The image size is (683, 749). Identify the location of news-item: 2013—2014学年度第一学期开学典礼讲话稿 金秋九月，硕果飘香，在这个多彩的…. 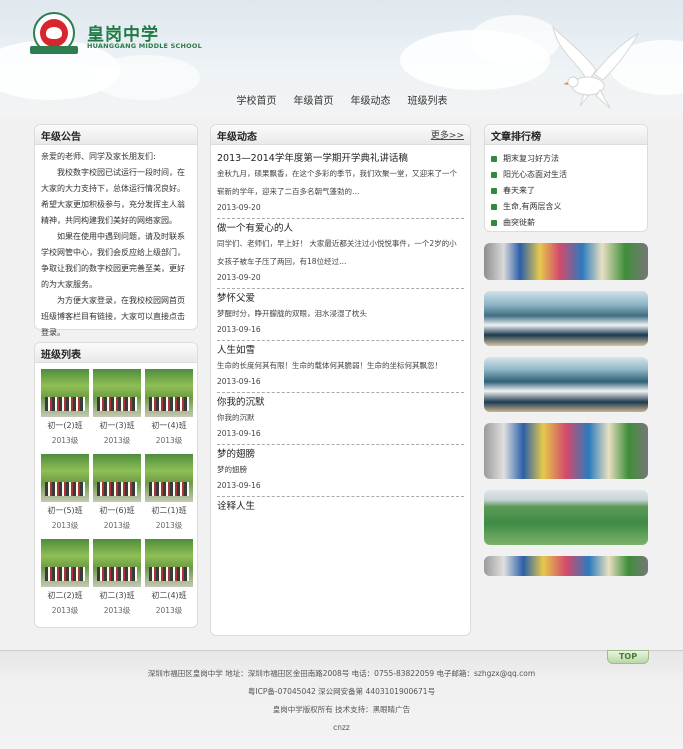
(340, 184).